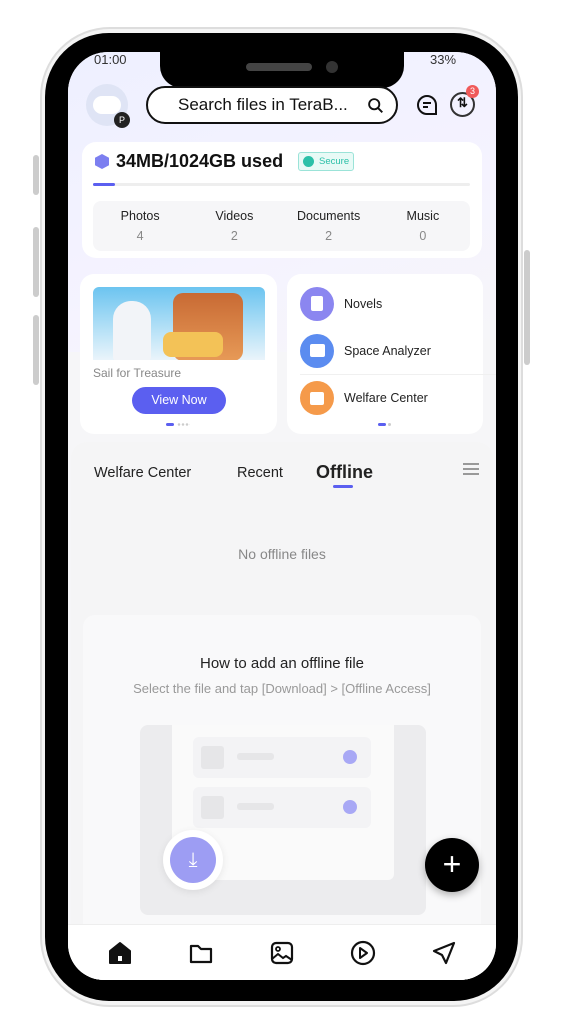  What do you see at coordinates (329, 226) in the screenshot?
I see `category-documents: Documents 2` at bounding box center [329, 226].